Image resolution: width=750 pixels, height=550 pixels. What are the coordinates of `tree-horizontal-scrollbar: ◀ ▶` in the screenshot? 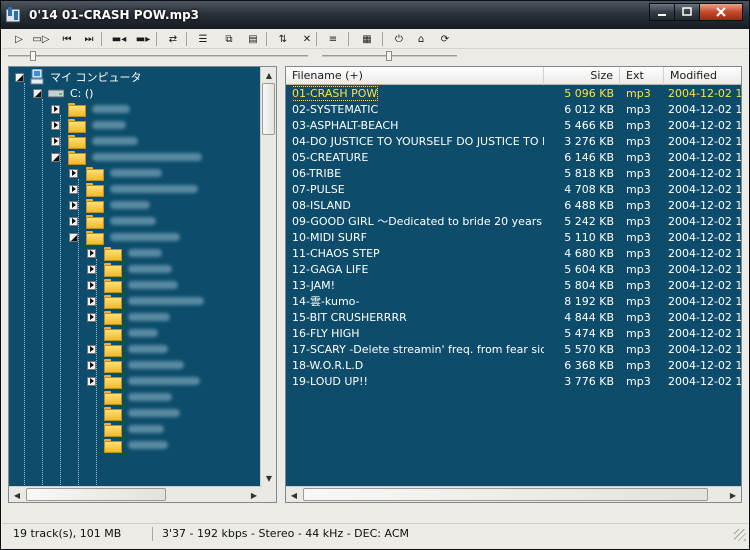 It's located at (135, 494).